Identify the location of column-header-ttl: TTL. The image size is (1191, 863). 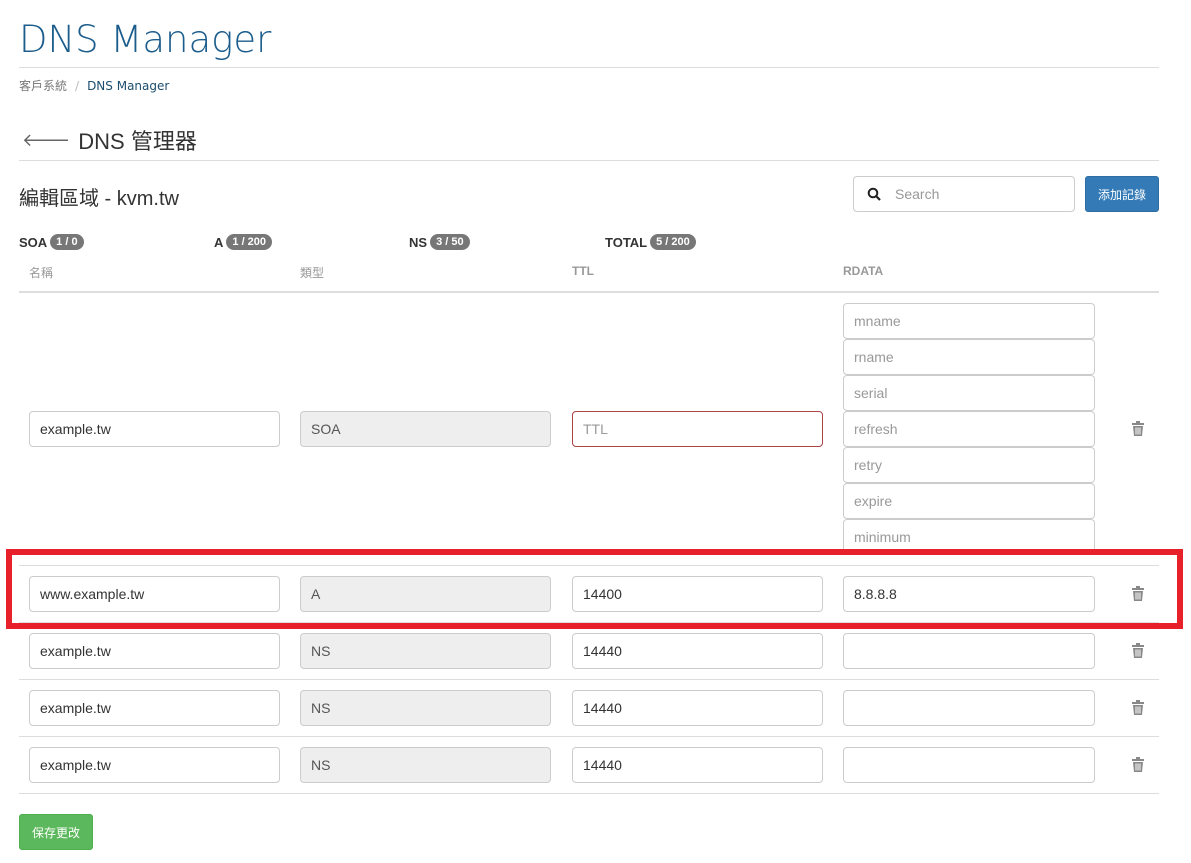
(583, 271).